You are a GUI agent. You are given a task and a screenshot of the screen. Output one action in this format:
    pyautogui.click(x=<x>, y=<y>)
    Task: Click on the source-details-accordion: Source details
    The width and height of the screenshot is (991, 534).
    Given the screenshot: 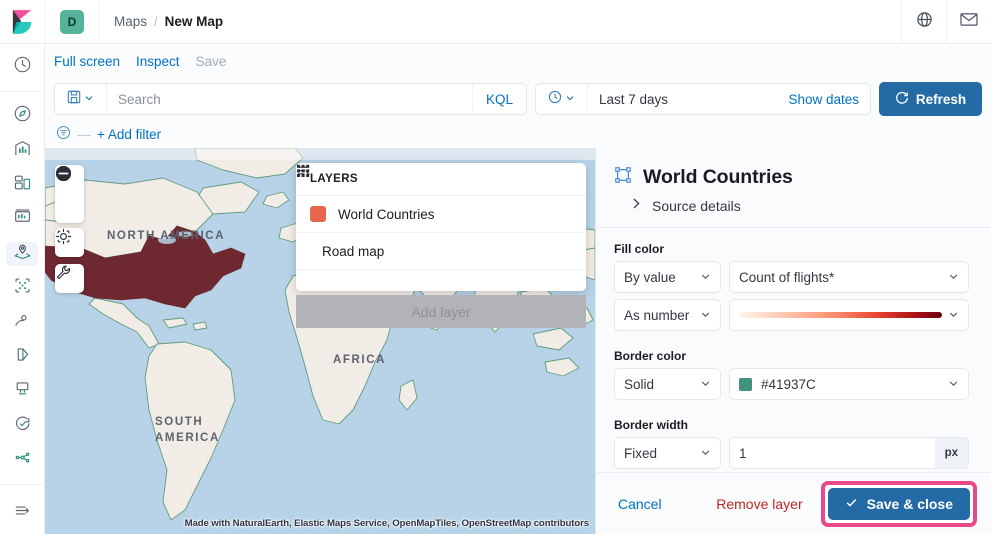 What is the action you would take?
    pyautogui.click(x=800, y=206)
    